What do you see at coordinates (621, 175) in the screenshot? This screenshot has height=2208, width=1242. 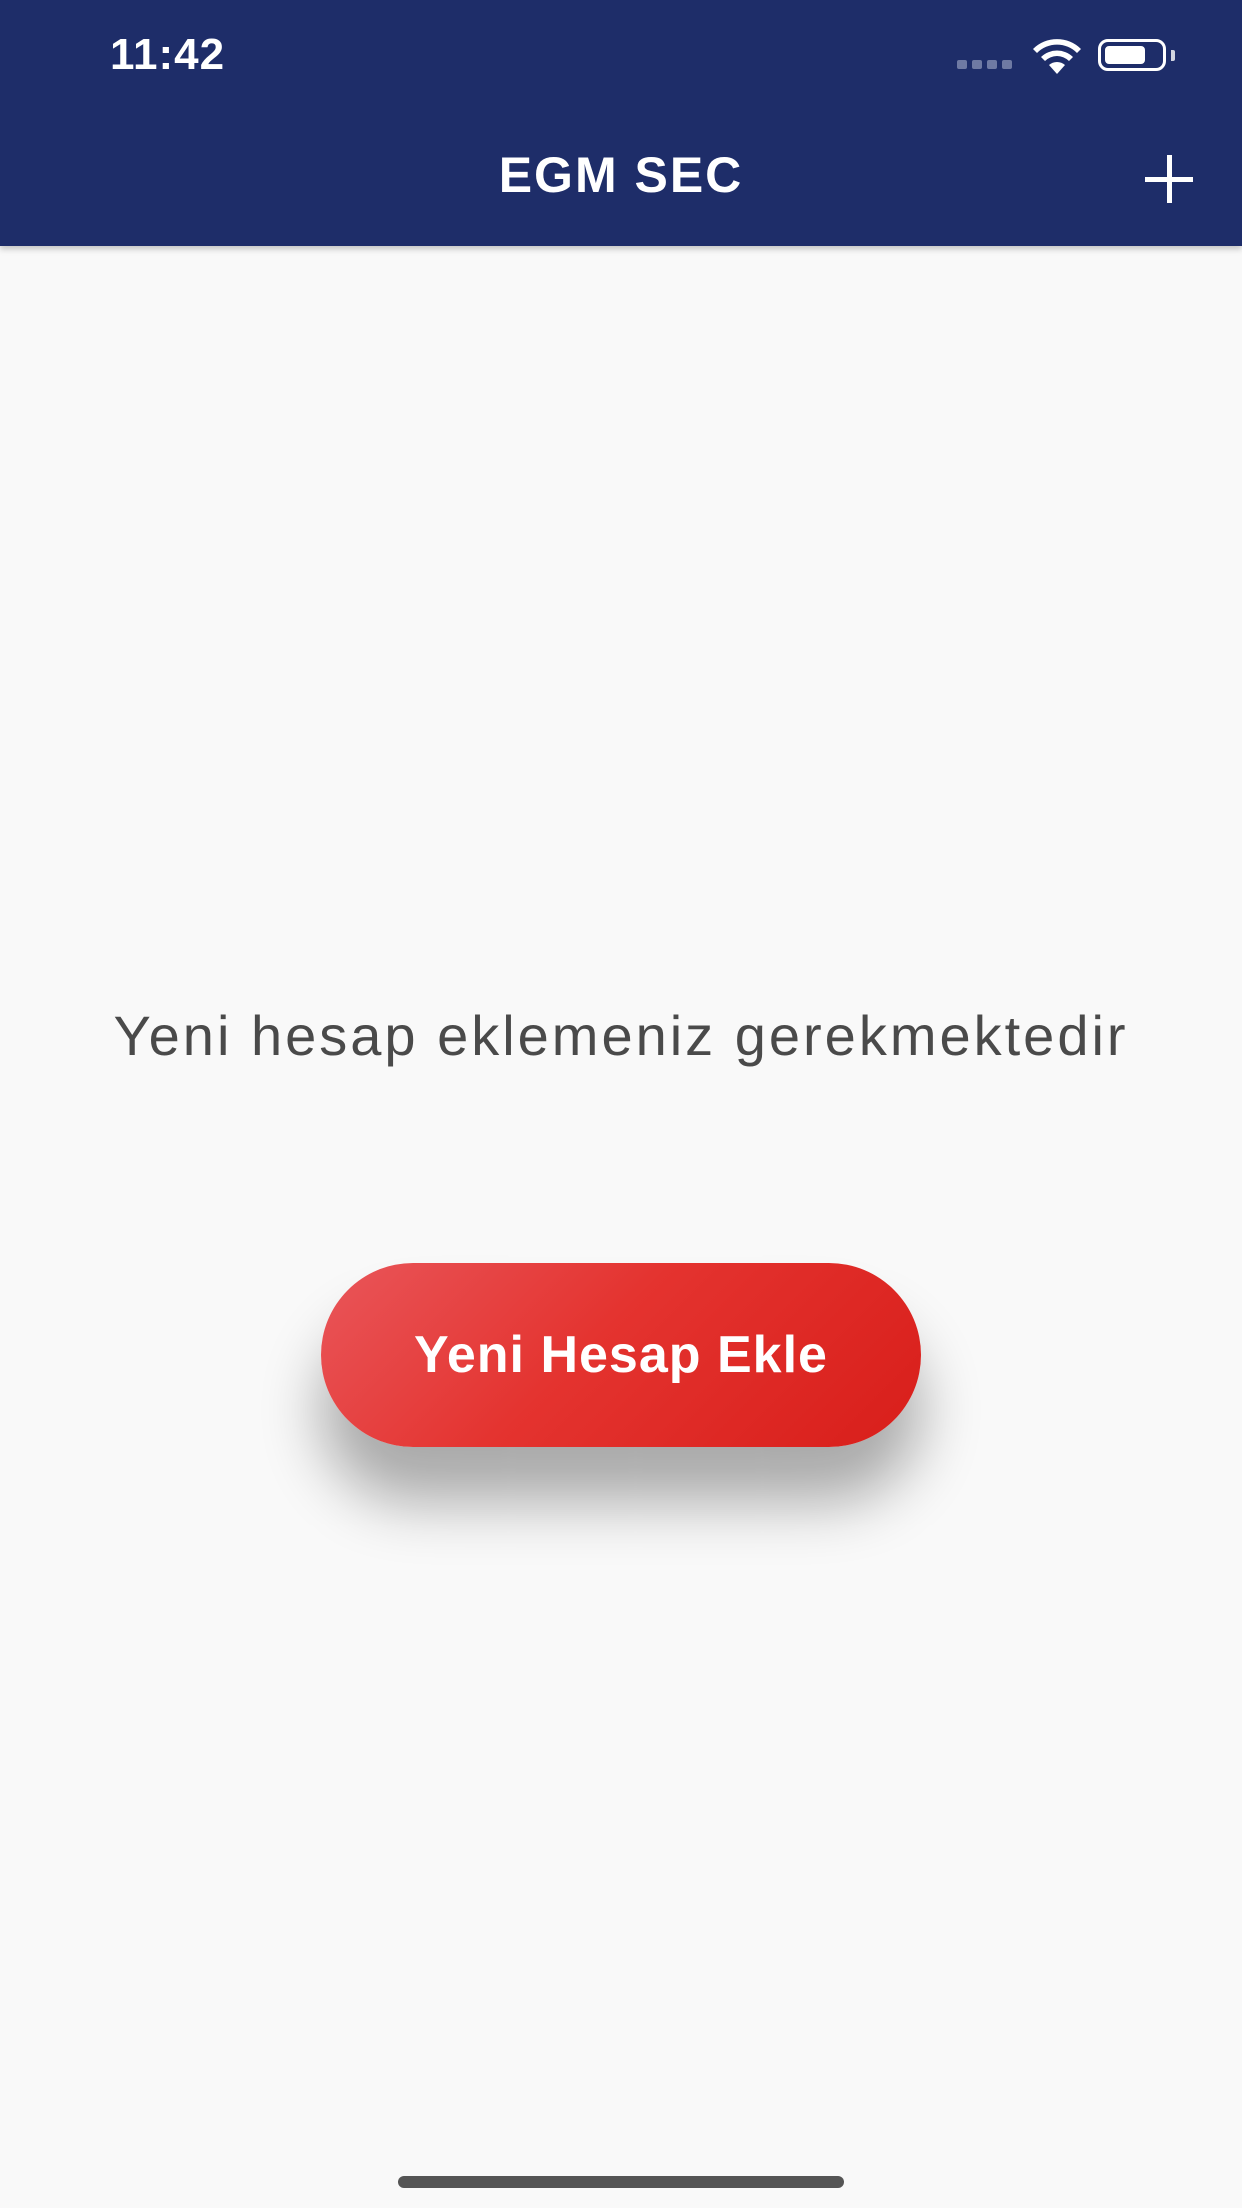 I see `page-title: EGM SEC` at bounding box center [621, 175].